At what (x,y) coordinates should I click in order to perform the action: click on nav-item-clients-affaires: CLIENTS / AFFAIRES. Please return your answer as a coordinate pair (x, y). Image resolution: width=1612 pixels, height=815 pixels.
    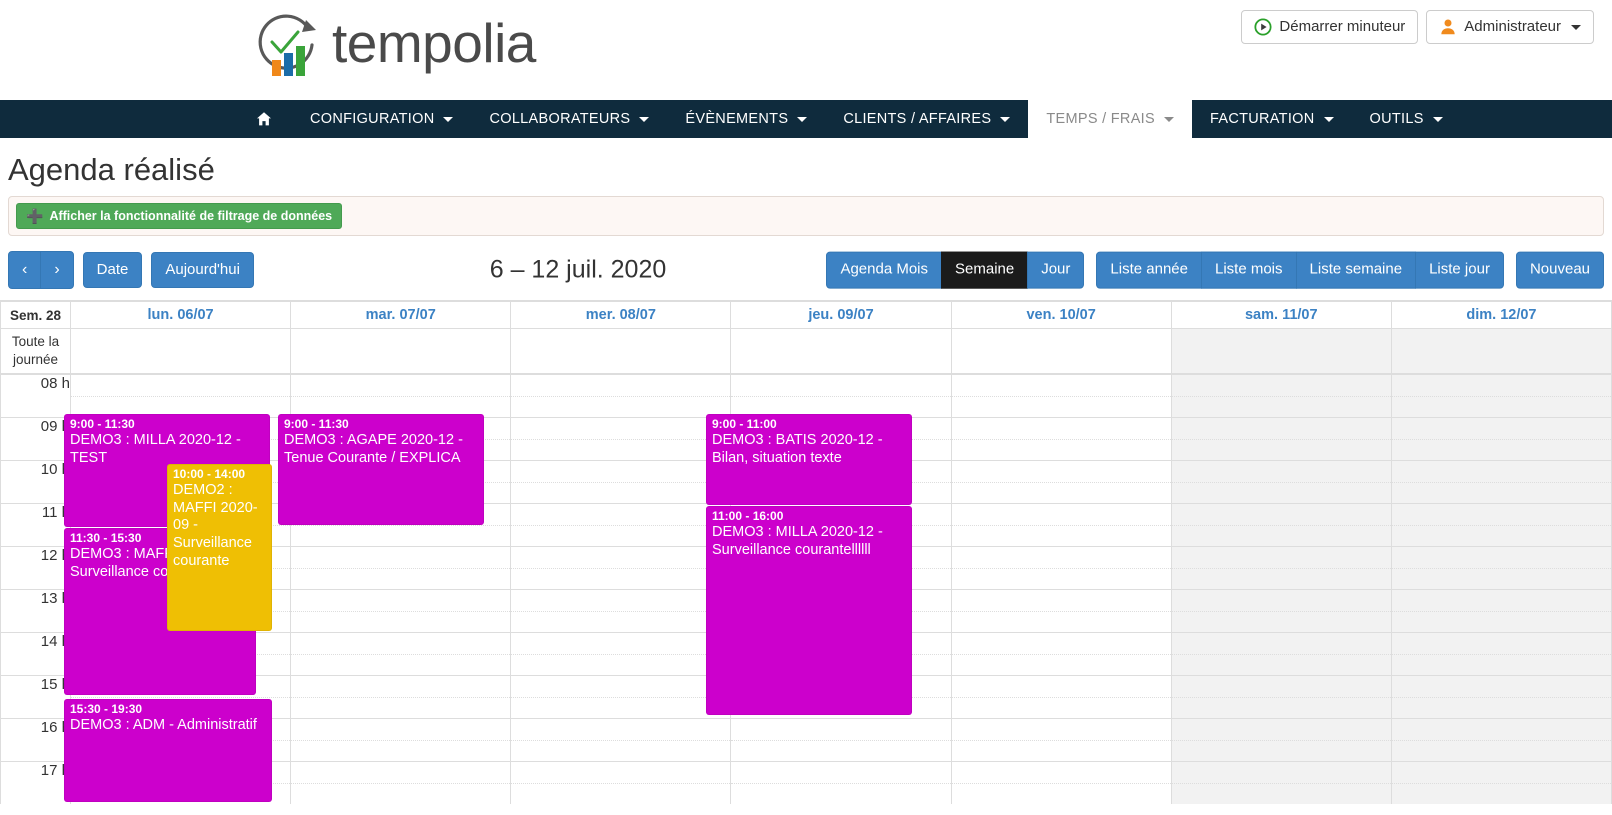
    Looking at the image, I should click on (926, 119).